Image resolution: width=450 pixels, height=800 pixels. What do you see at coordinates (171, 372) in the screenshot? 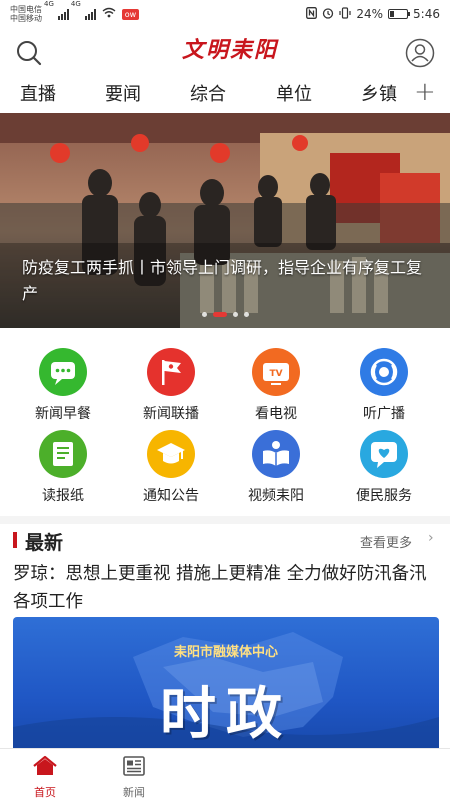
I see `party-flag-icon` at bounding box center [171, 372].